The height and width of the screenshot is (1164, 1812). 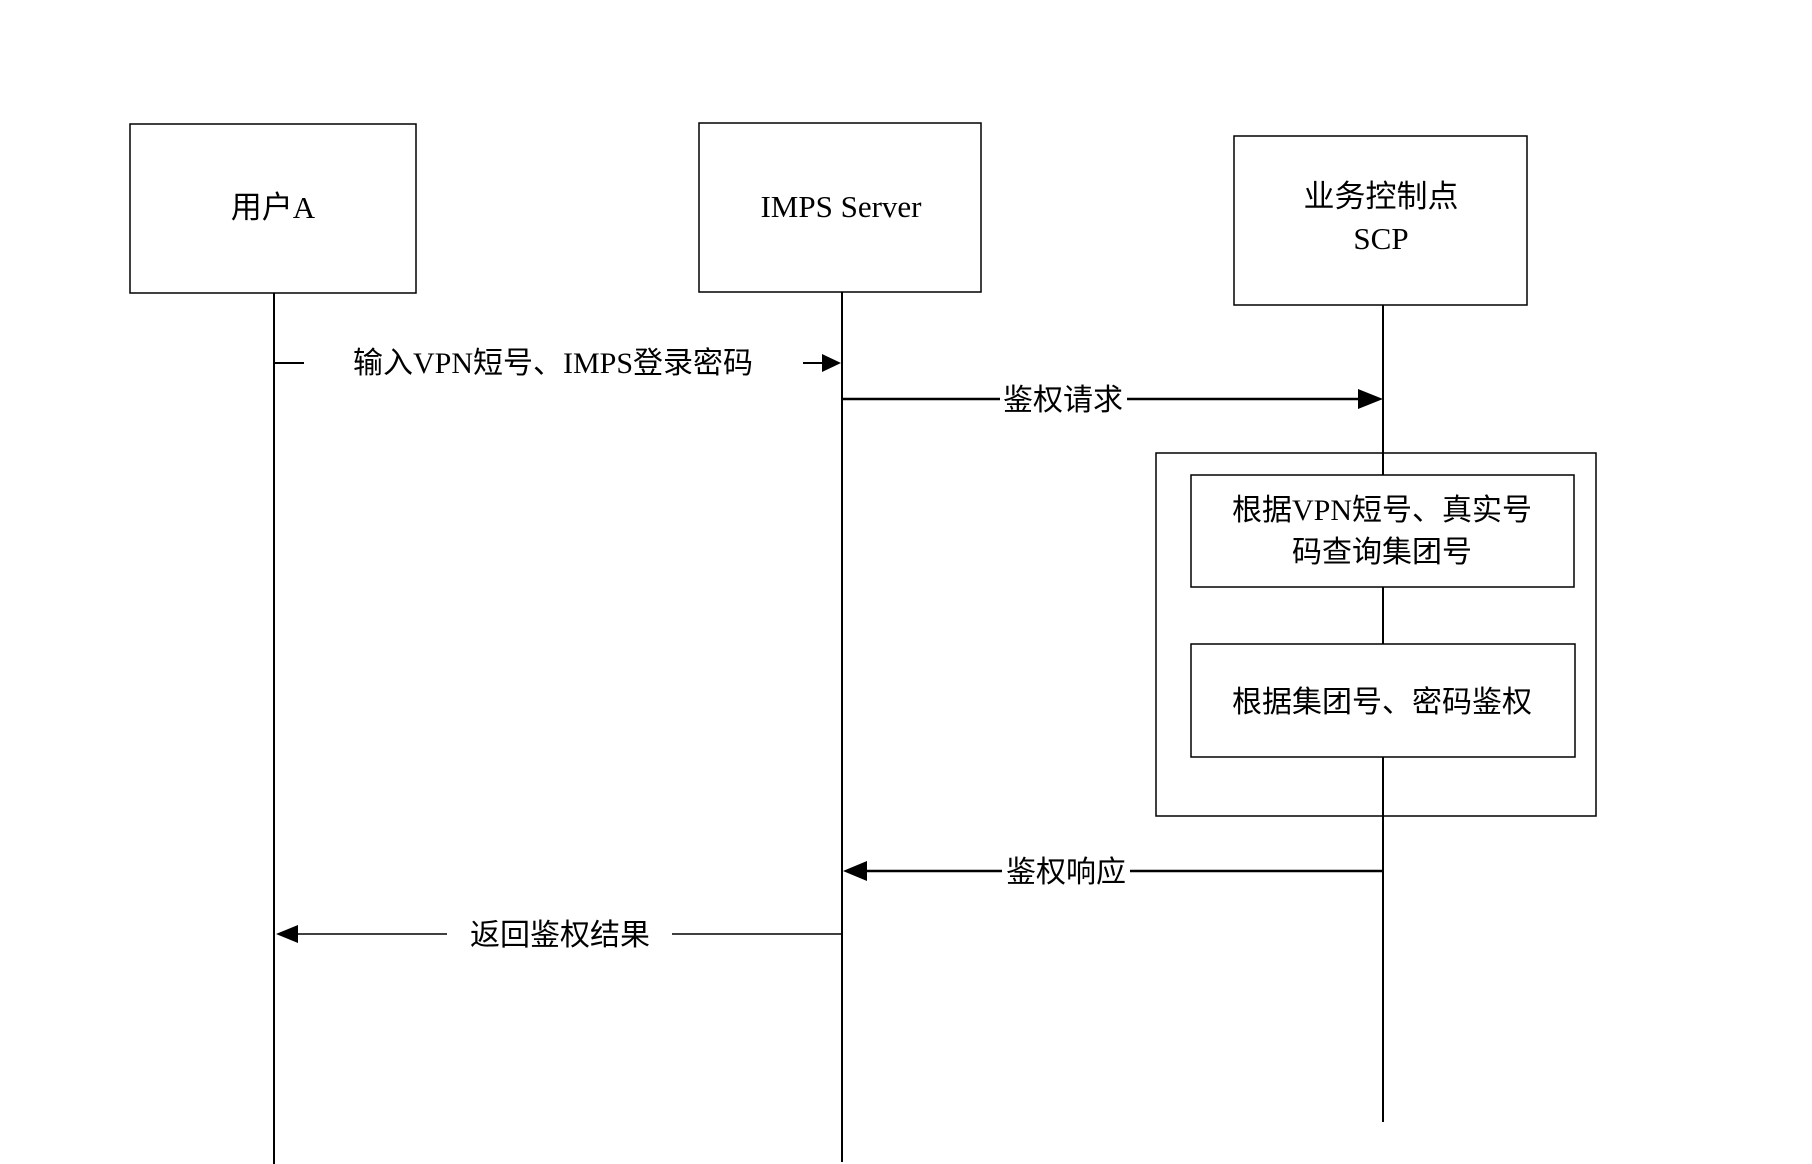 I want to click on scp-process-group: 根据VPN短号、真实号 码查询集团号 根据集团号、密码鉴权, so click(x=1376, y=634).